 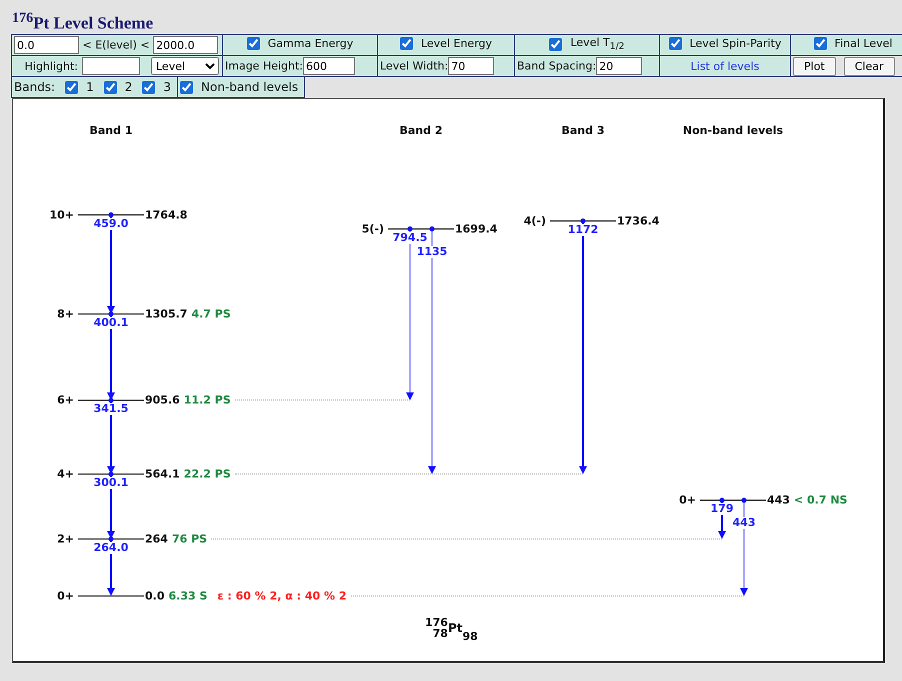 I want to click on min-energy-field: 0.0, so click(x=46, y=45).